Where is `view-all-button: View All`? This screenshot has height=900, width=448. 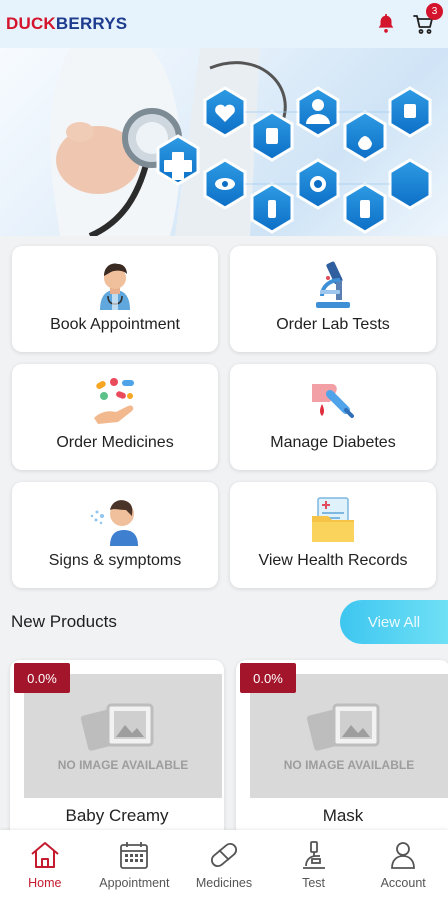 view-all-button: View All is located at coordinates (394, 622).